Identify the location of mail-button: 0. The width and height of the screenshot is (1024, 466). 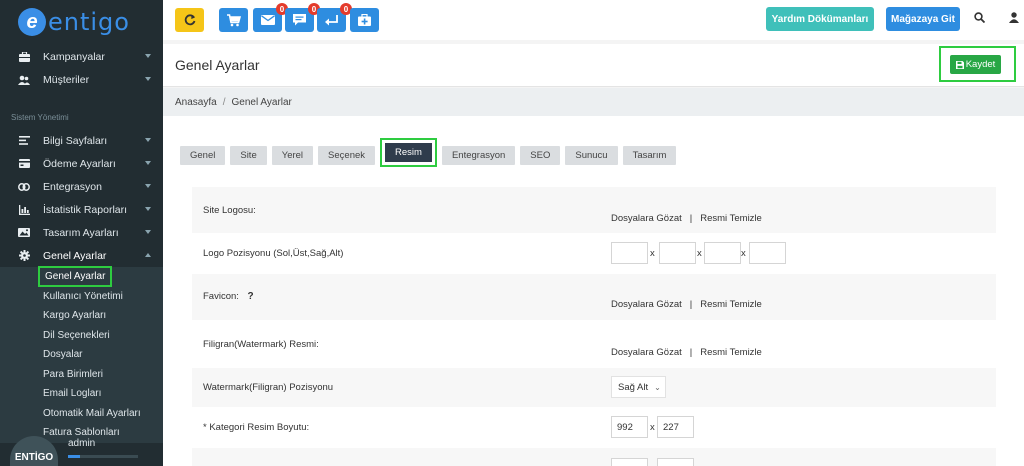
(270, 17).